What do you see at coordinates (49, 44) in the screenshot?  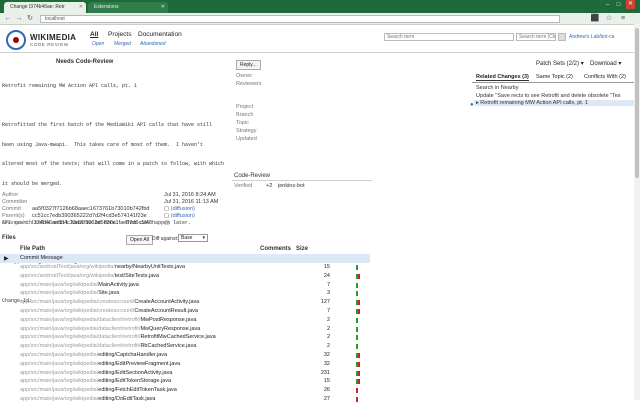 I see `logo-subtitle: CODE REVIEW` at bounding box center [49, 44].